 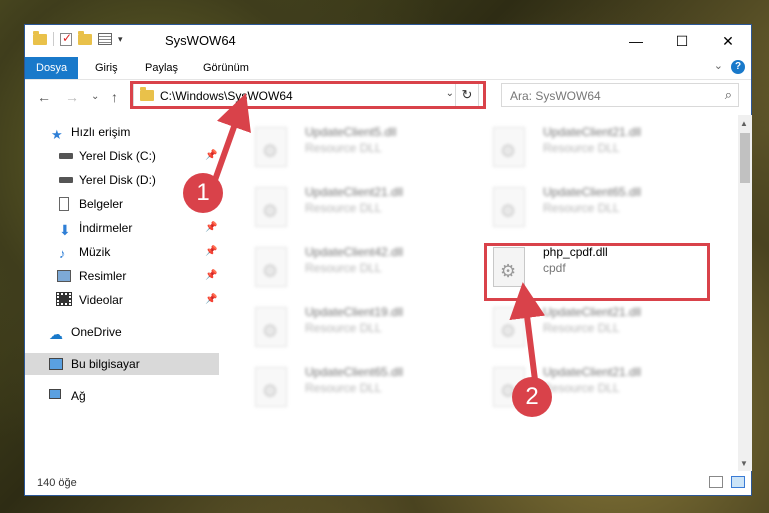 What do you see at coordinates (527, 331) in the screenshot?
I see `arrow-to-file` at bounding box center [527, 331].